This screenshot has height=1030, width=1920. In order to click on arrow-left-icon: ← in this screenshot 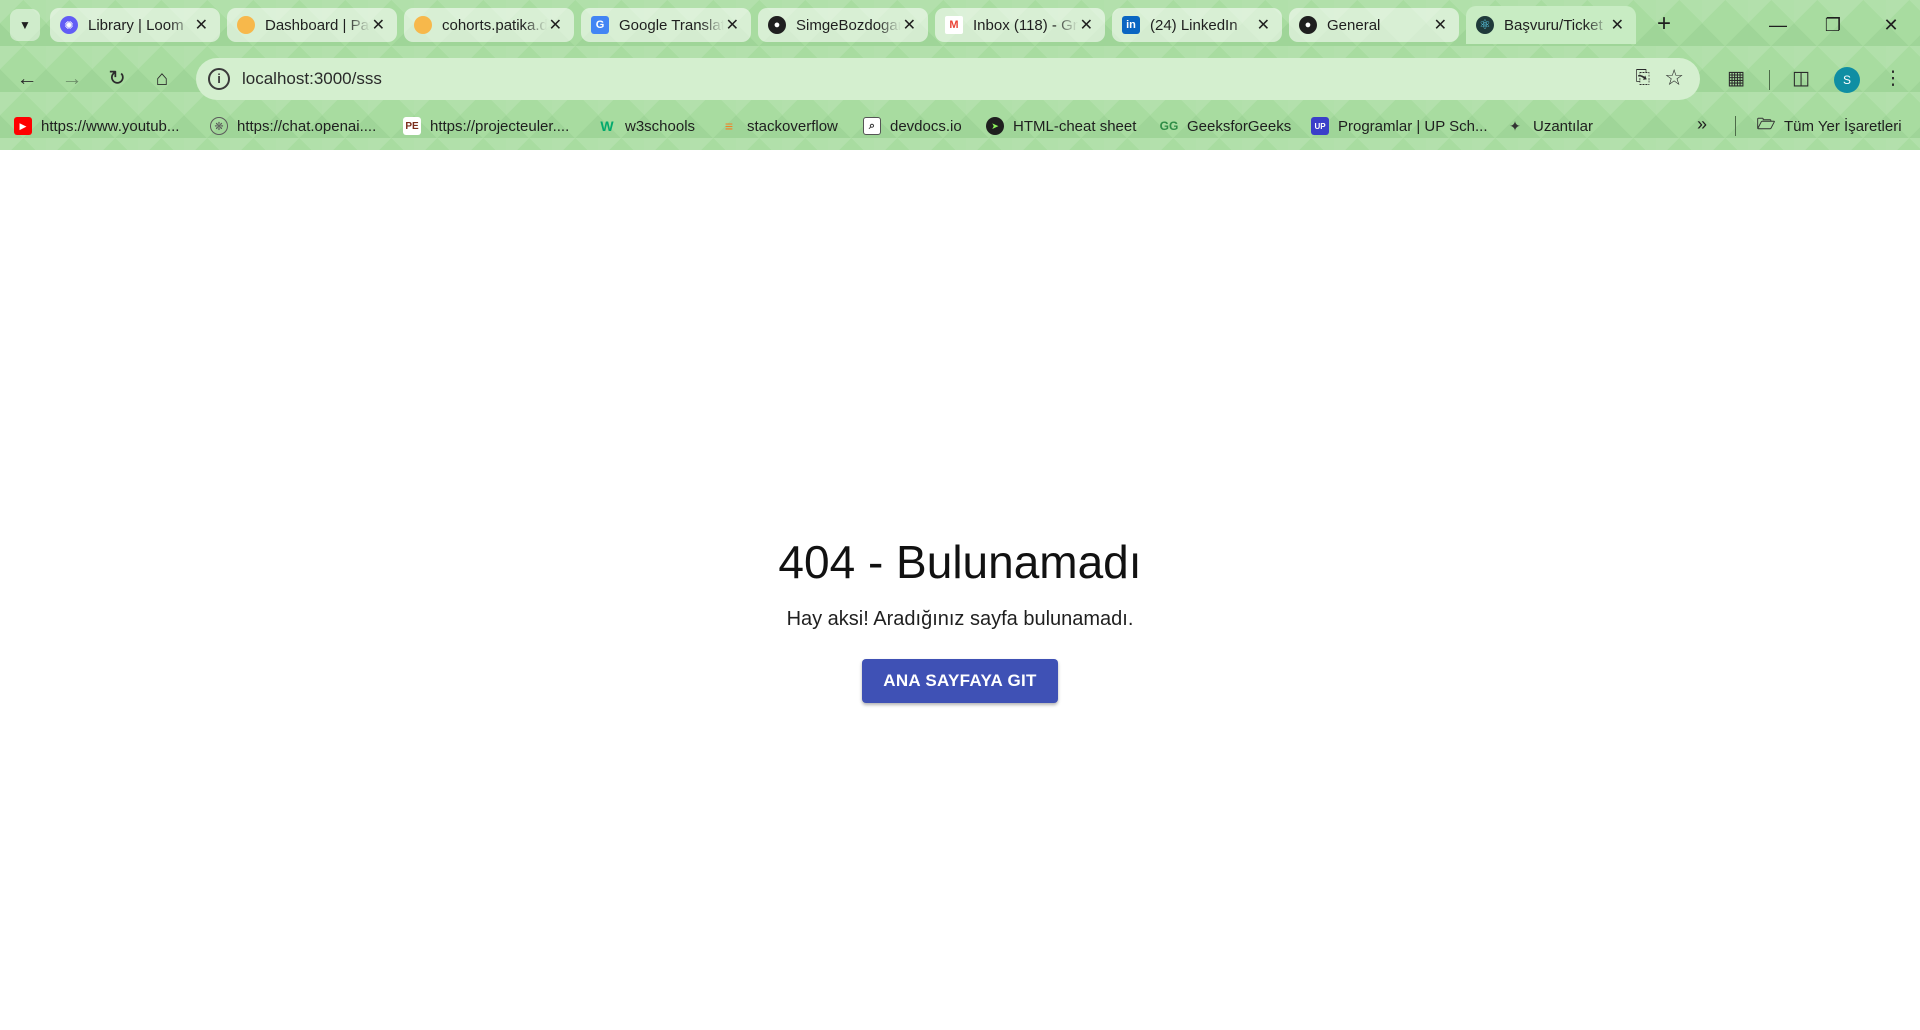, I will do `click(27, 78)`.